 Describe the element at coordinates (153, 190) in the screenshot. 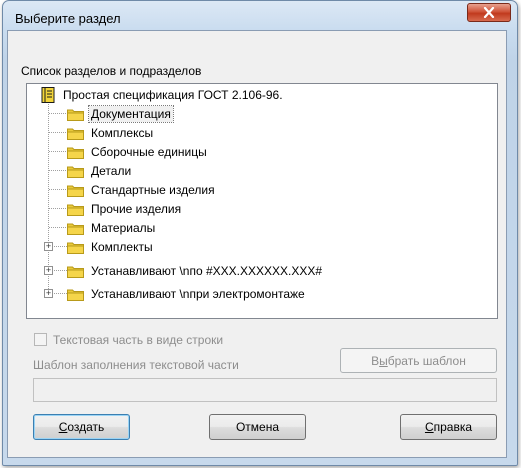

I see `tree-item-label: Стандартные изделия` at that location.